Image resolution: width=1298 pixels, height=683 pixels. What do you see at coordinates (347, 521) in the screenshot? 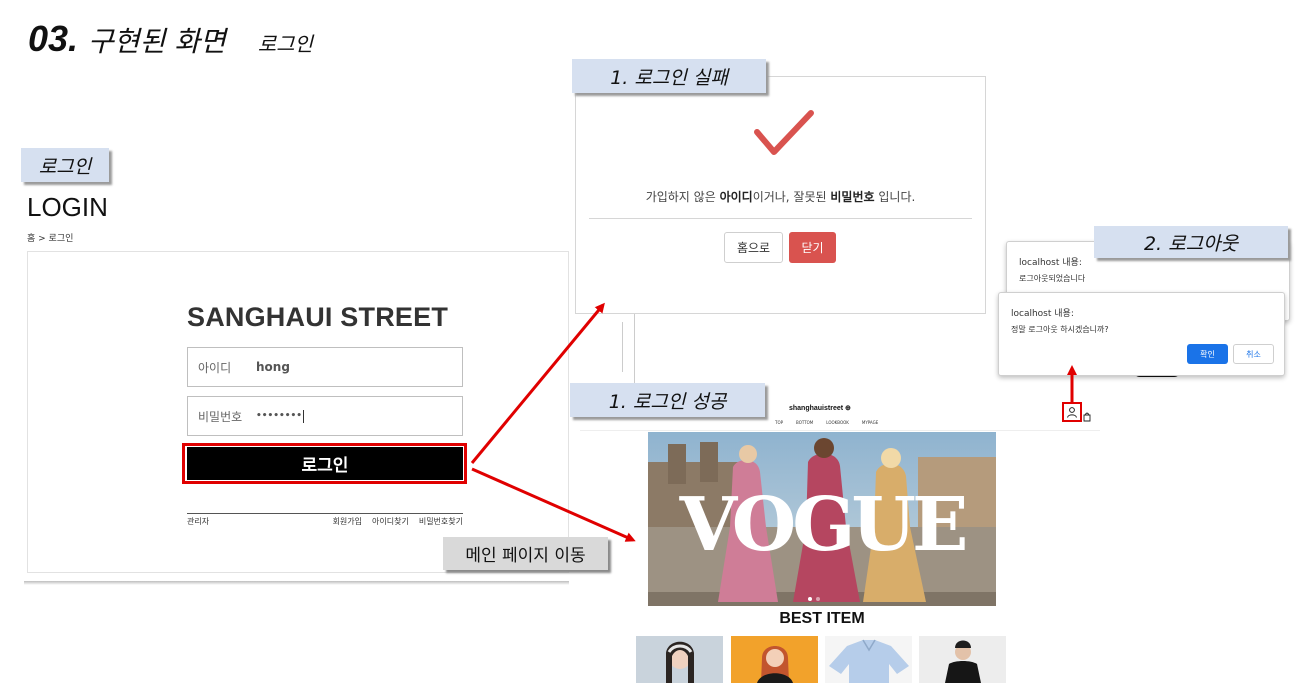
I see `signup-link: 회원가입` at bounding box center [347, 521].